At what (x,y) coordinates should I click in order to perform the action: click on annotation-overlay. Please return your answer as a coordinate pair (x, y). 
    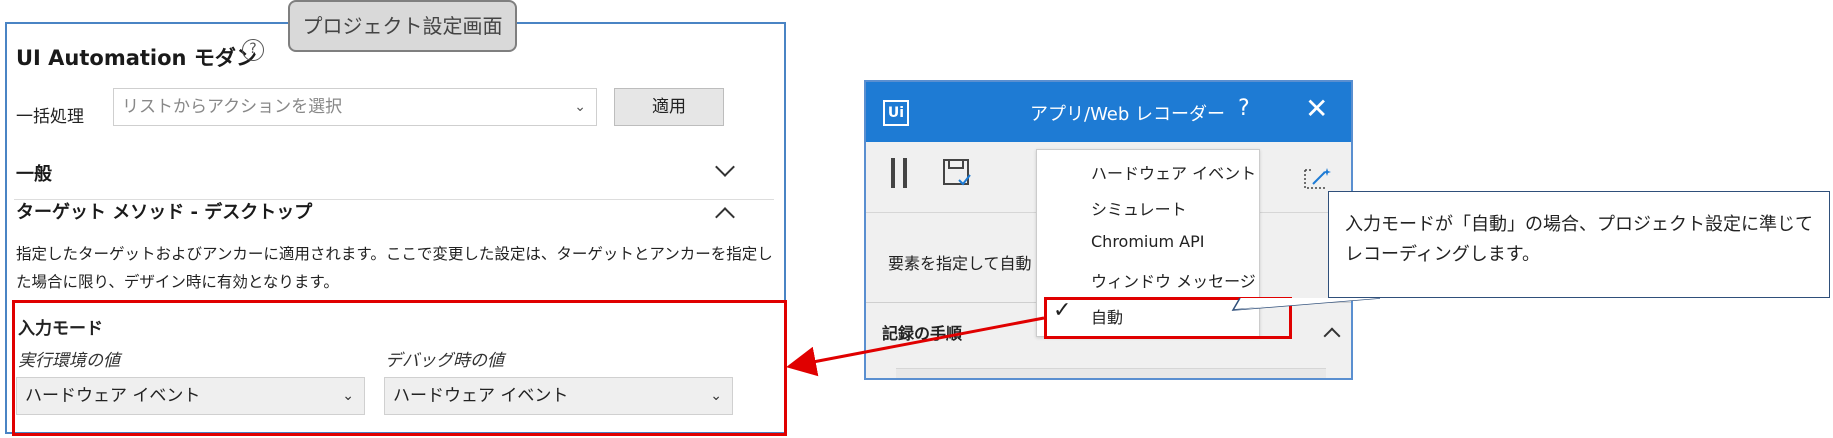
    Looking at the image, I should click on (1083, 337).